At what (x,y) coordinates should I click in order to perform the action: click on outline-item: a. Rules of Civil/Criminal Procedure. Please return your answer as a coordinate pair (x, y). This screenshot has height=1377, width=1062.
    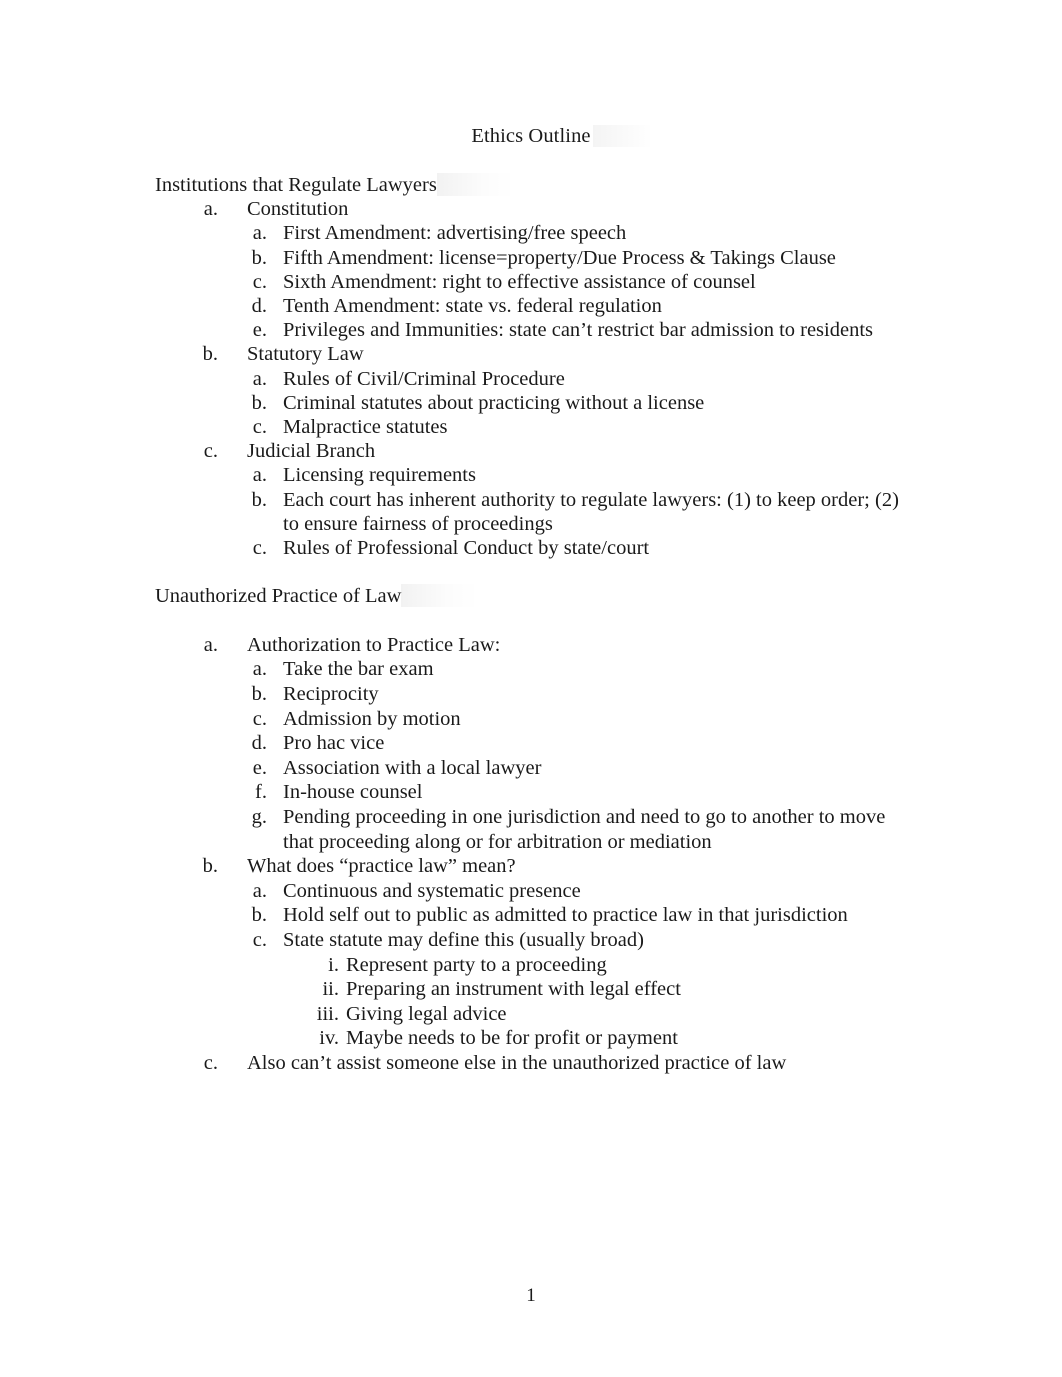
    Looking at the image, I should click on (535, 379).